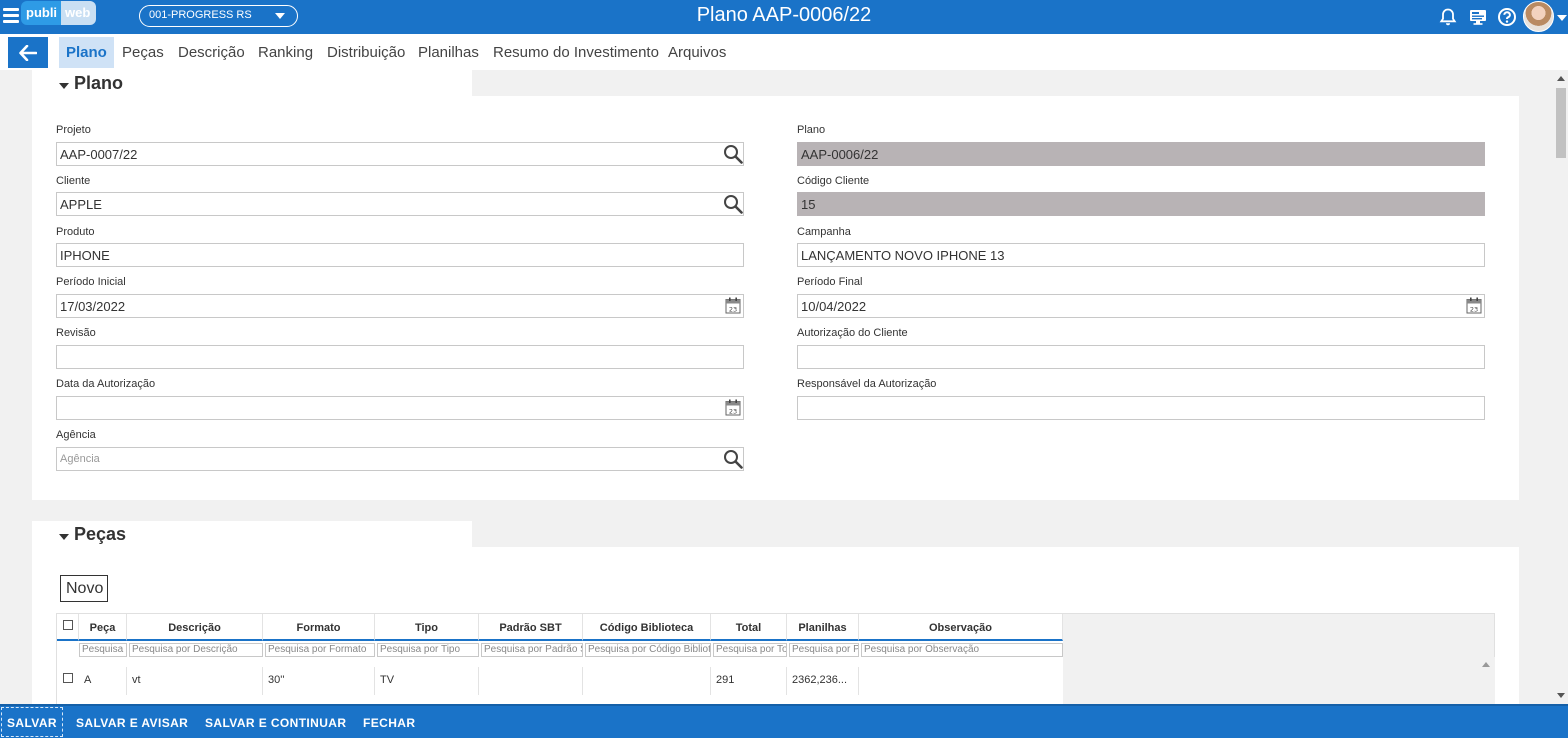 This screenshot has width=1568, height=738. What do you see at coordinates (531, 681) in the screenshot?
I see `cell-padrao-sbt` at bounding box center [531, 681].